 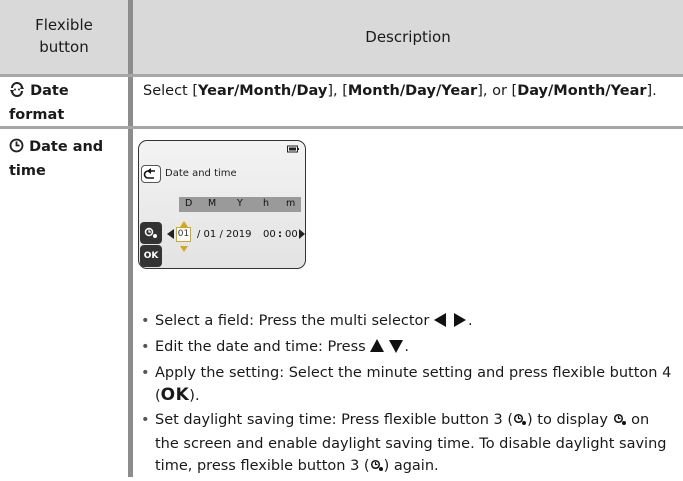 What do you see at coordinates (293, 150) in the screenshot?
I see `battery-icon` at bounding box center [293, 150].